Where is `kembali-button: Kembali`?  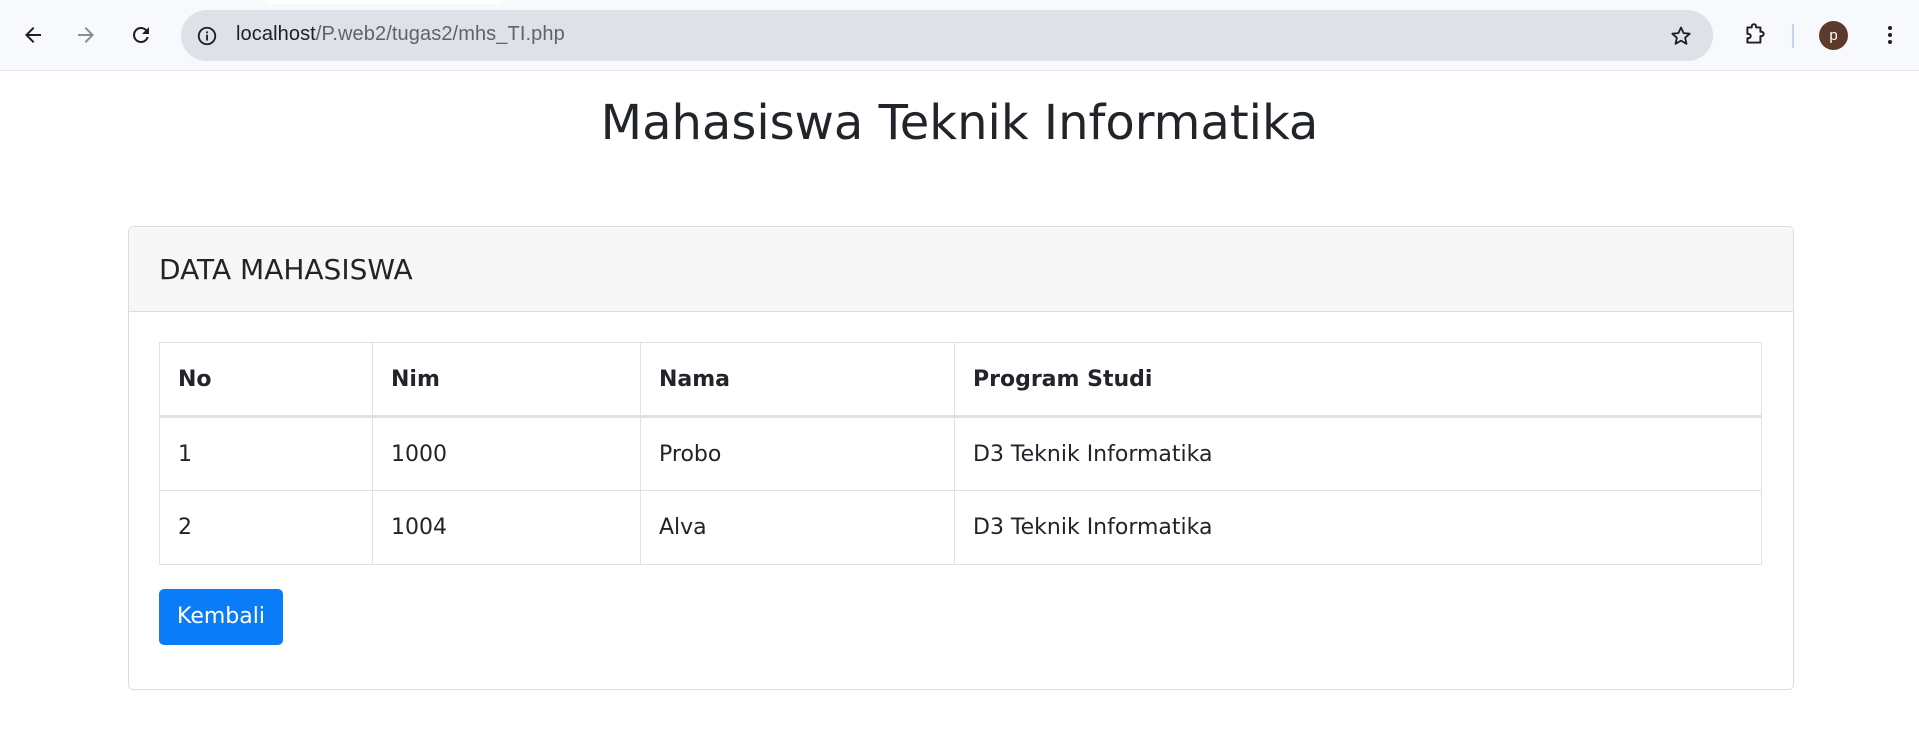 kembali-button: Kembali is located at coordinates (221, 617).